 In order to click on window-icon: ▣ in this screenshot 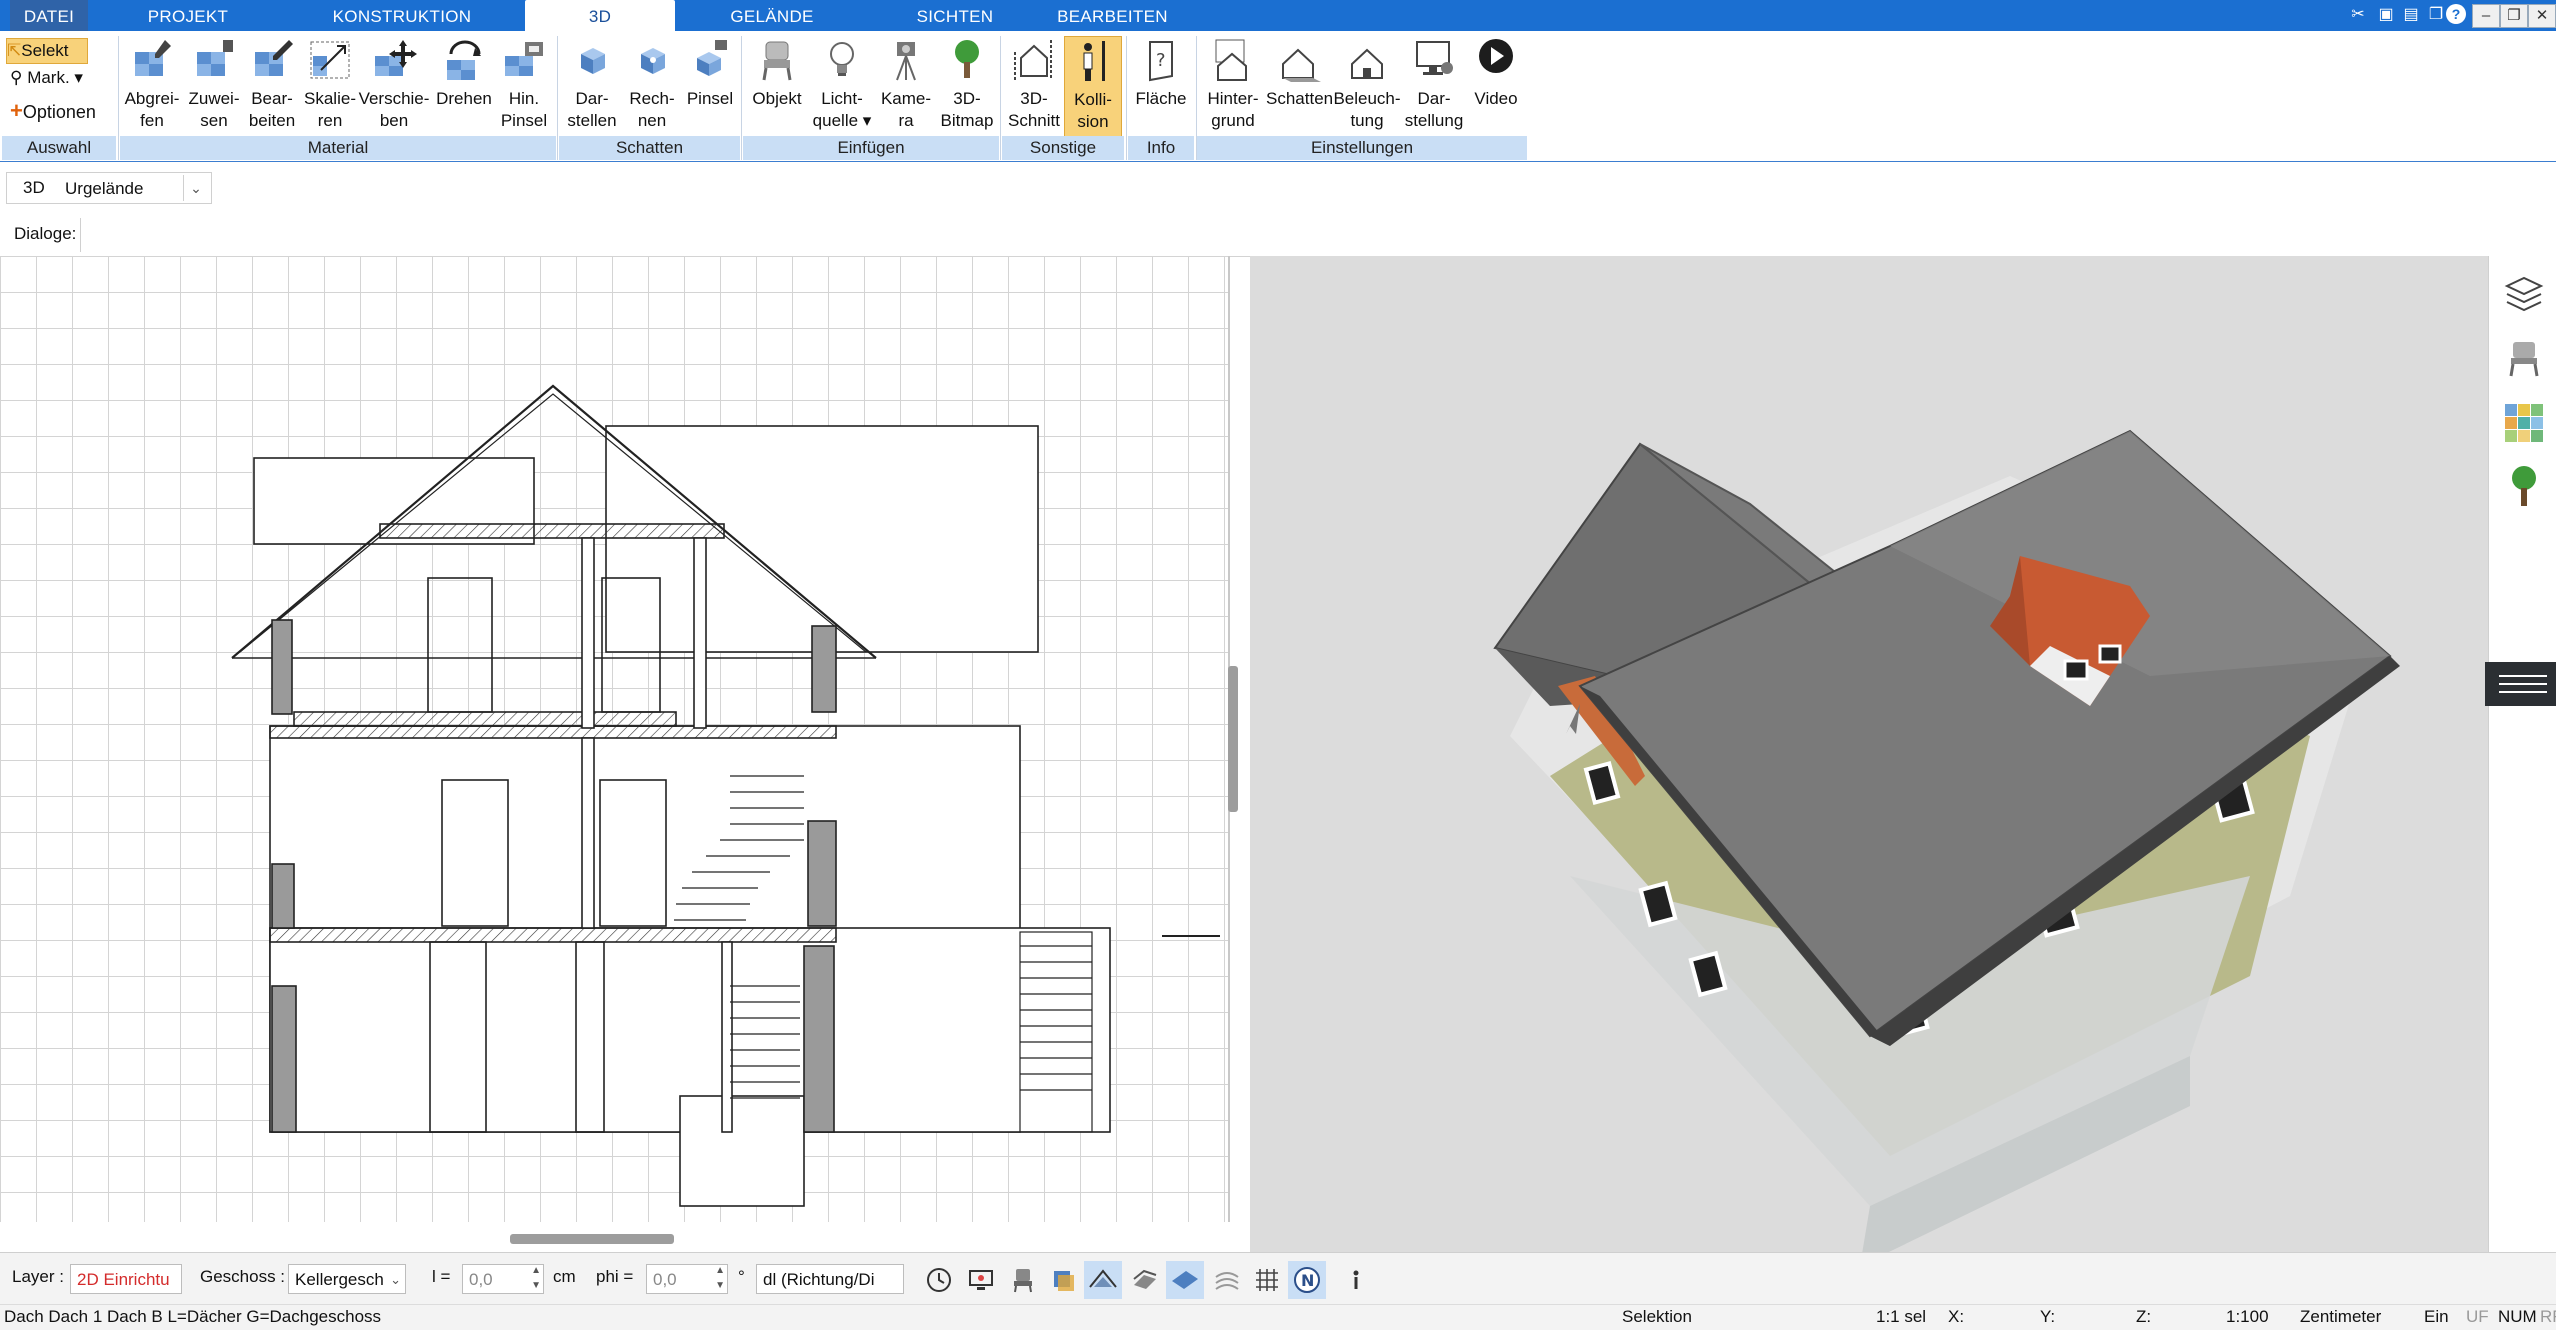, I will do `click(2386, 15)`.